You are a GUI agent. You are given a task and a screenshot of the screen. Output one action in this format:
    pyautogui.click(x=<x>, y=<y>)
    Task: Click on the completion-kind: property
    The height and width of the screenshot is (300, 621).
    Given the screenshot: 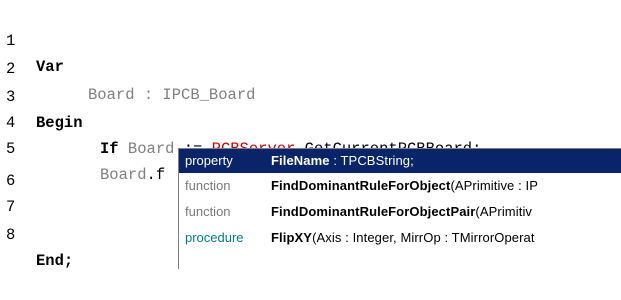 What is the action you would take?
    pyautogui.click(x=209, y=160)
    